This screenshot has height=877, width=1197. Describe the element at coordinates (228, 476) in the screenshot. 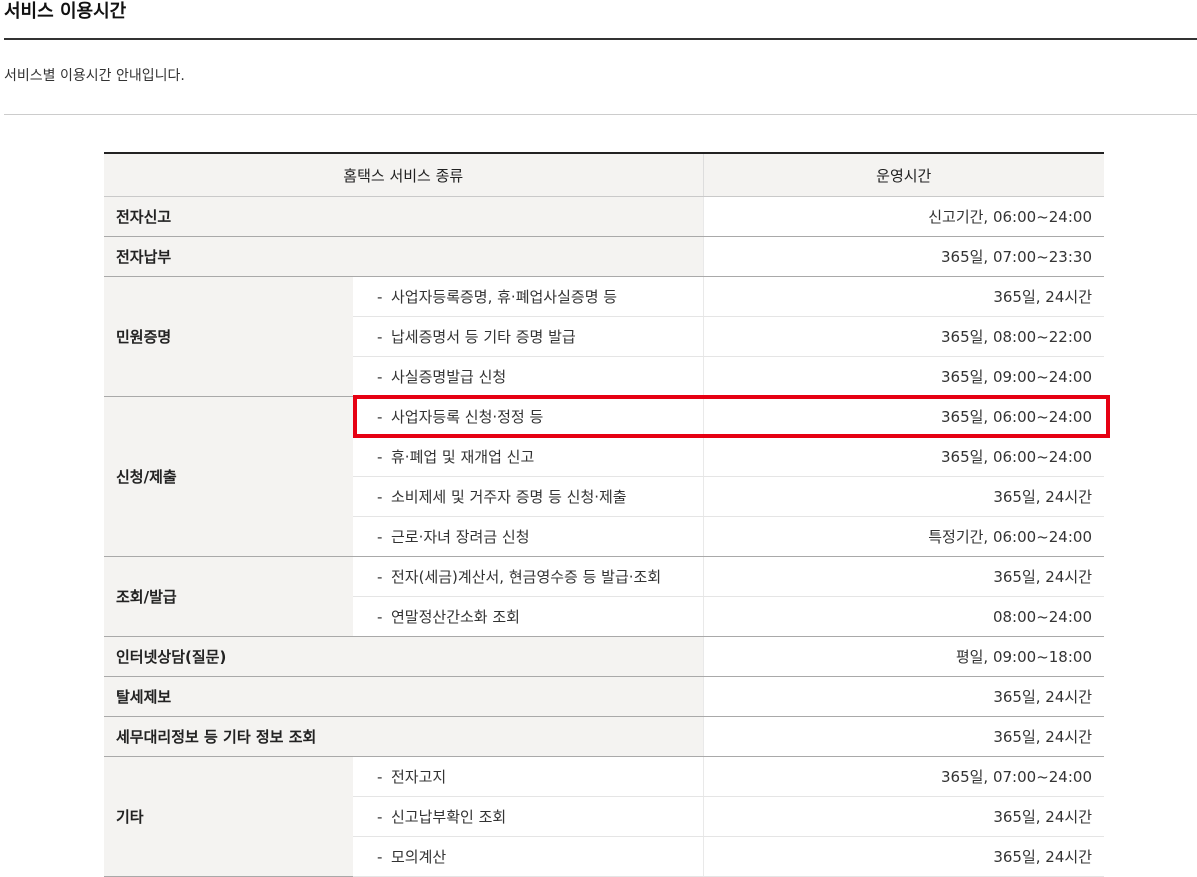

I see `category-cell: 신청/제출` at that location.